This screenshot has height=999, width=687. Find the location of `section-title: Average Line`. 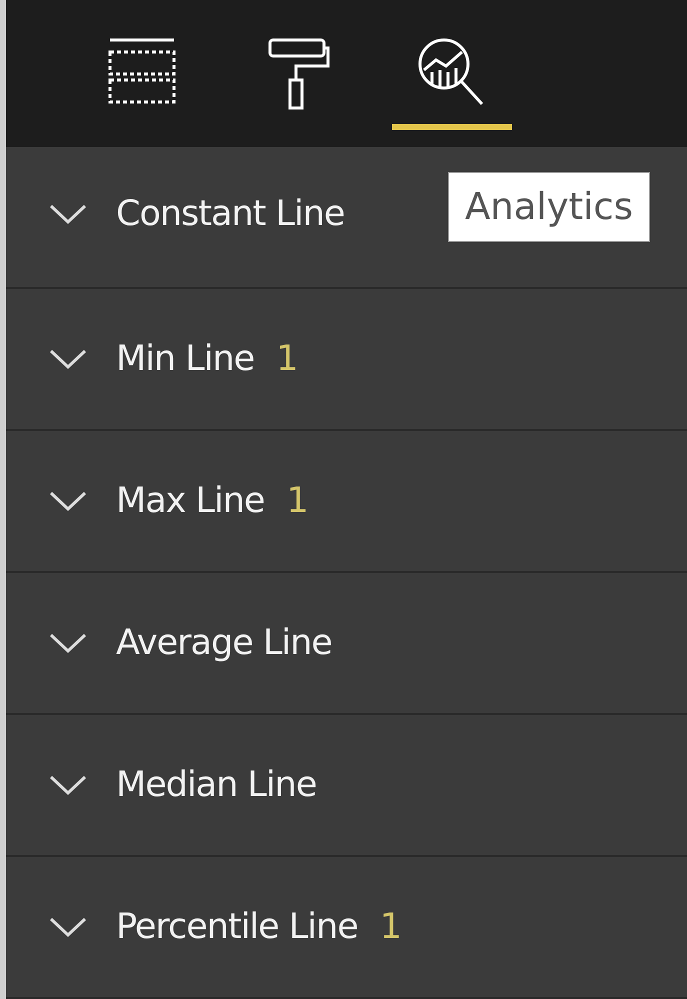

section-title: Average Line is located at coordinates (224, 643).